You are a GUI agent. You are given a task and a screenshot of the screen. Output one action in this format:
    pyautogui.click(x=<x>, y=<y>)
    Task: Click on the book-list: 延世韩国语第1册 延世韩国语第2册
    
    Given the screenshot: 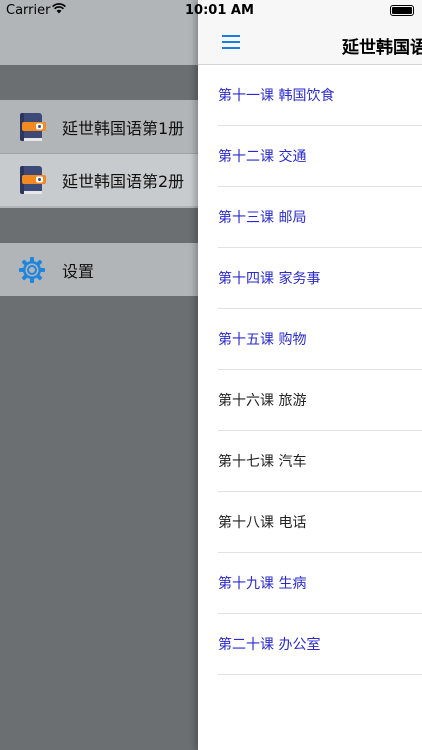 What is the action you would take?
    pyautogui.click(x=99, y=154)
    